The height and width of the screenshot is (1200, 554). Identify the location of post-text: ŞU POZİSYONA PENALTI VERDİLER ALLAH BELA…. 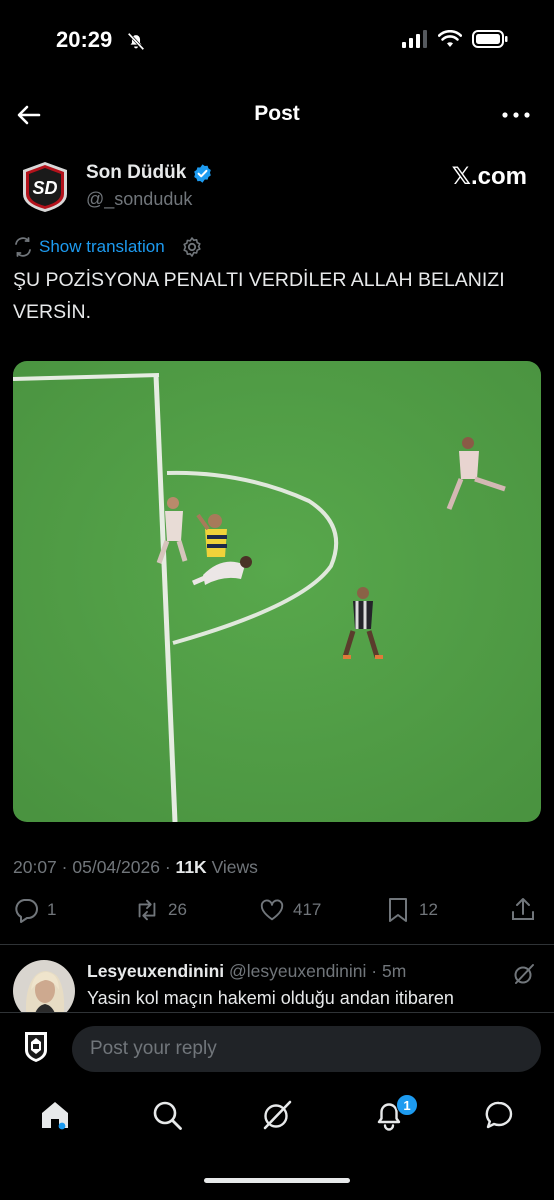
(259, 296).